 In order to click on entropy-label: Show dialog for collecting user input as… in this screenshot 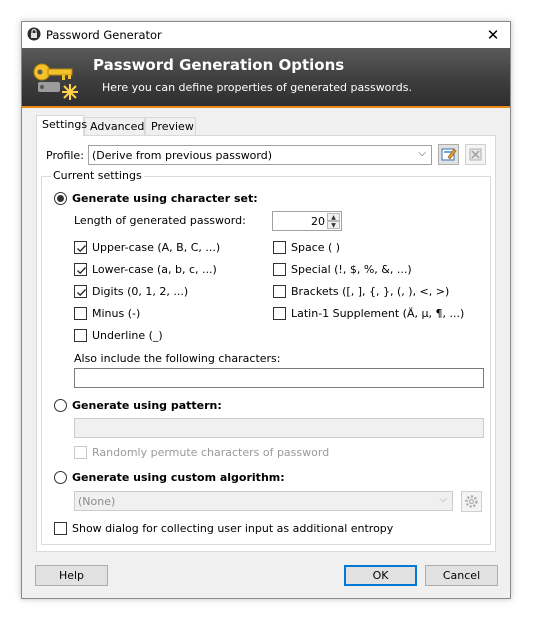, I will do `click(233, 528)`.